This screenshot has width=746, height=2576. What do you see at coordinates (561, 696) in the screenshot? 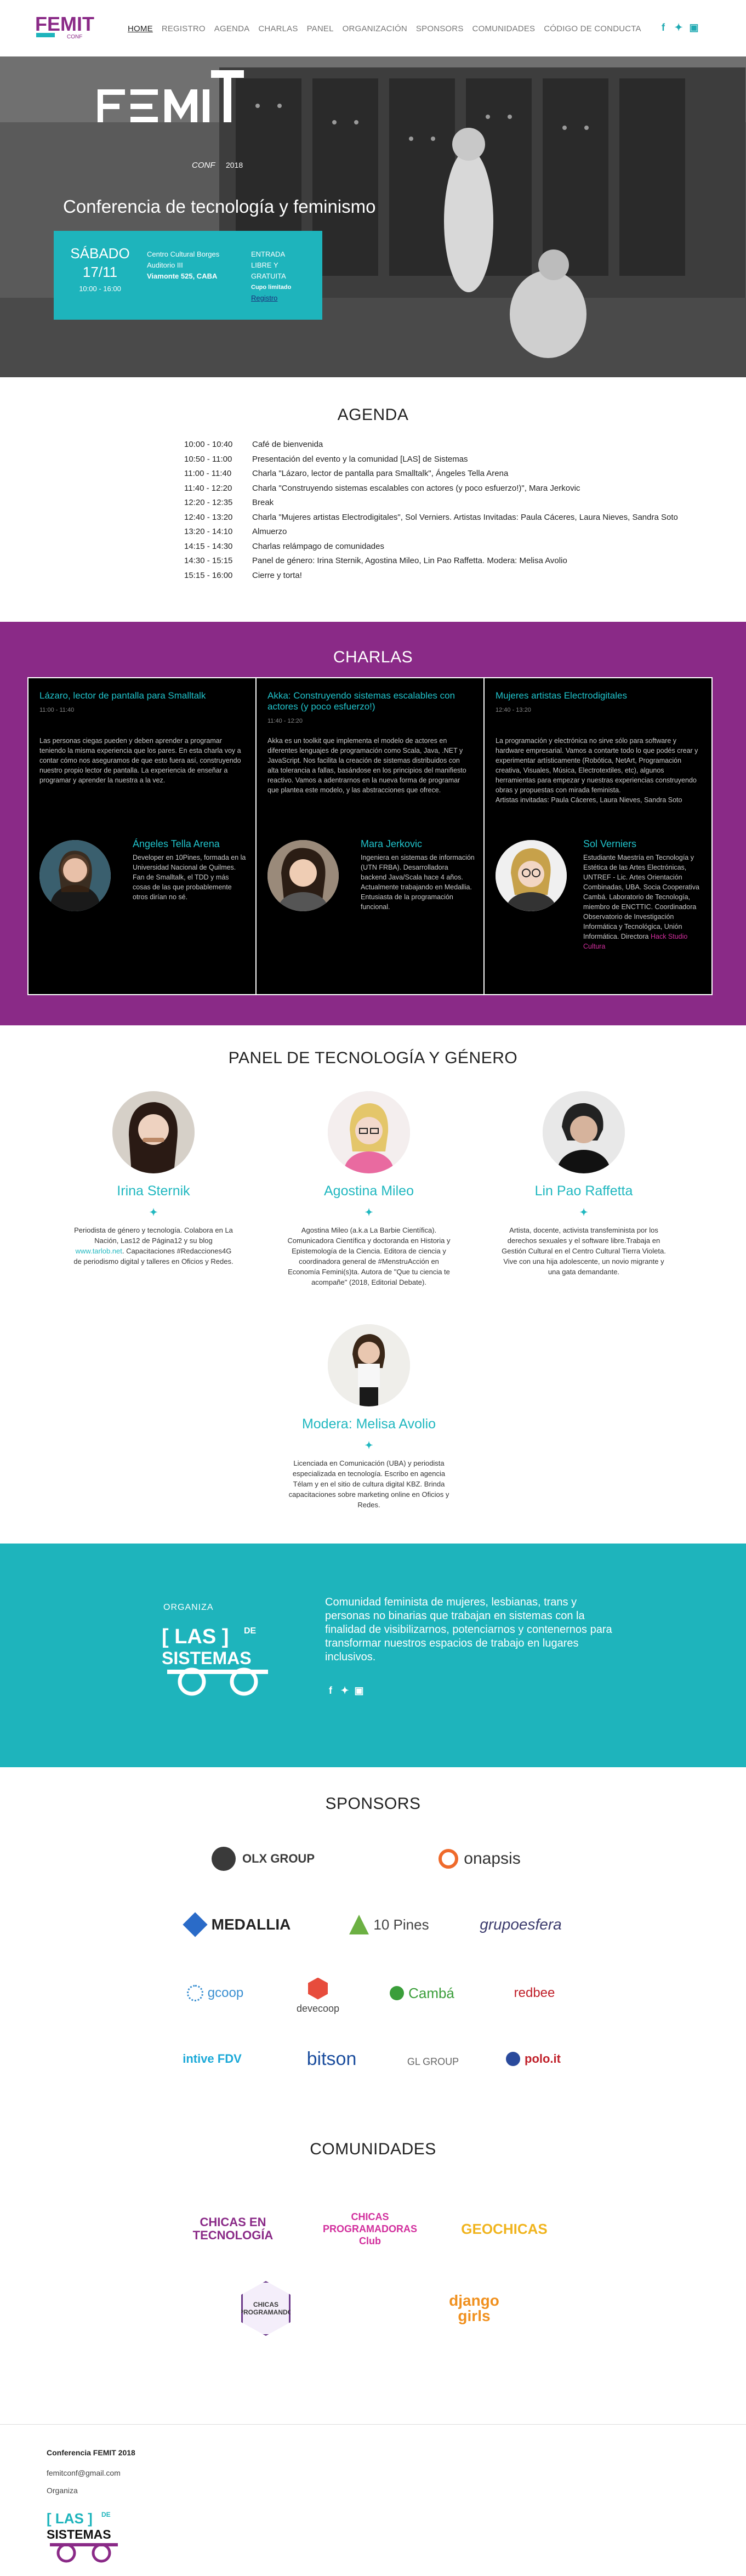
I see `charla-title: Mujeres artistas Electrodigitales` at bounding box center [561, 696].